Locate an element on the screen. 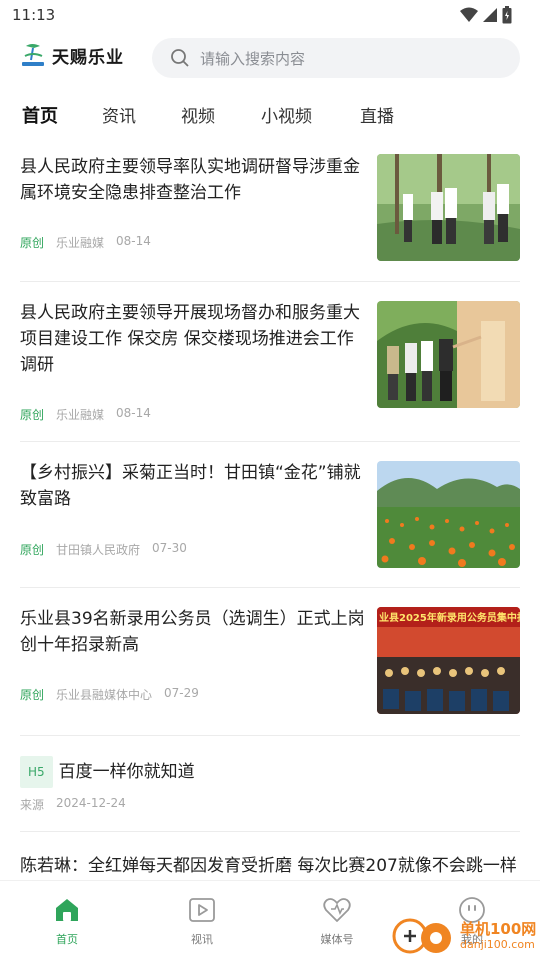  app-logo: 天赐乐业 is located at coordinates (72, 55).